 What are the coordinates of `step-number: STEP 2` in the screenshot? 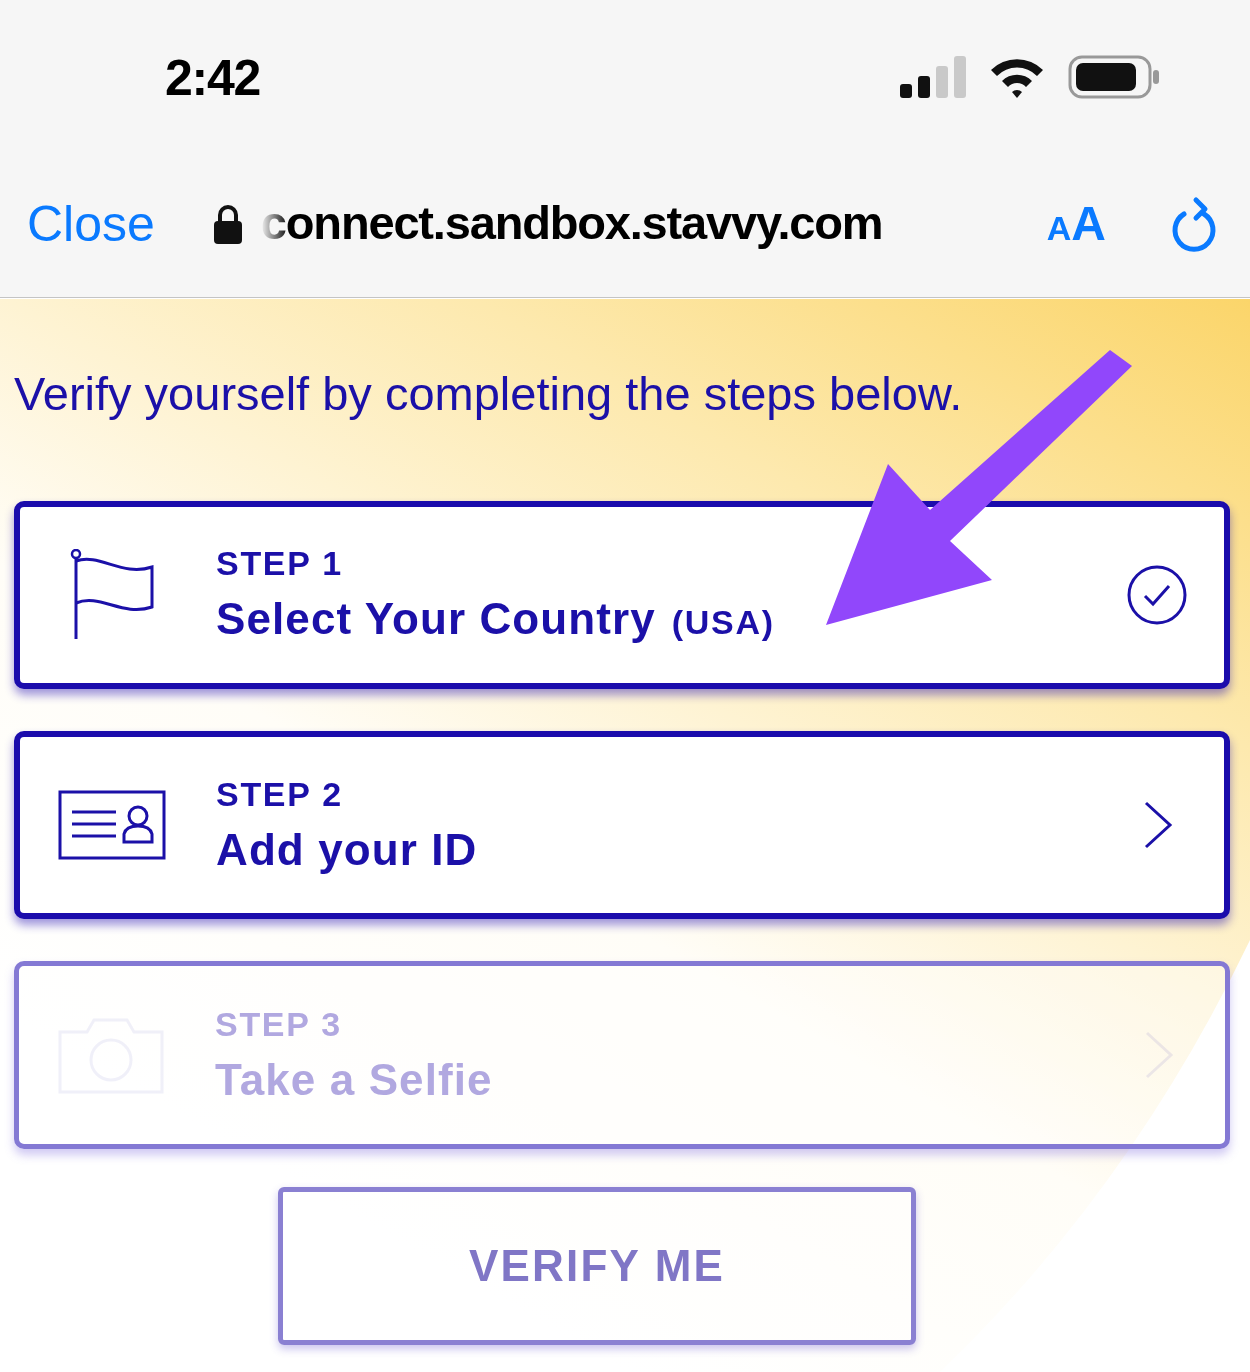 It's located at (280, 795).